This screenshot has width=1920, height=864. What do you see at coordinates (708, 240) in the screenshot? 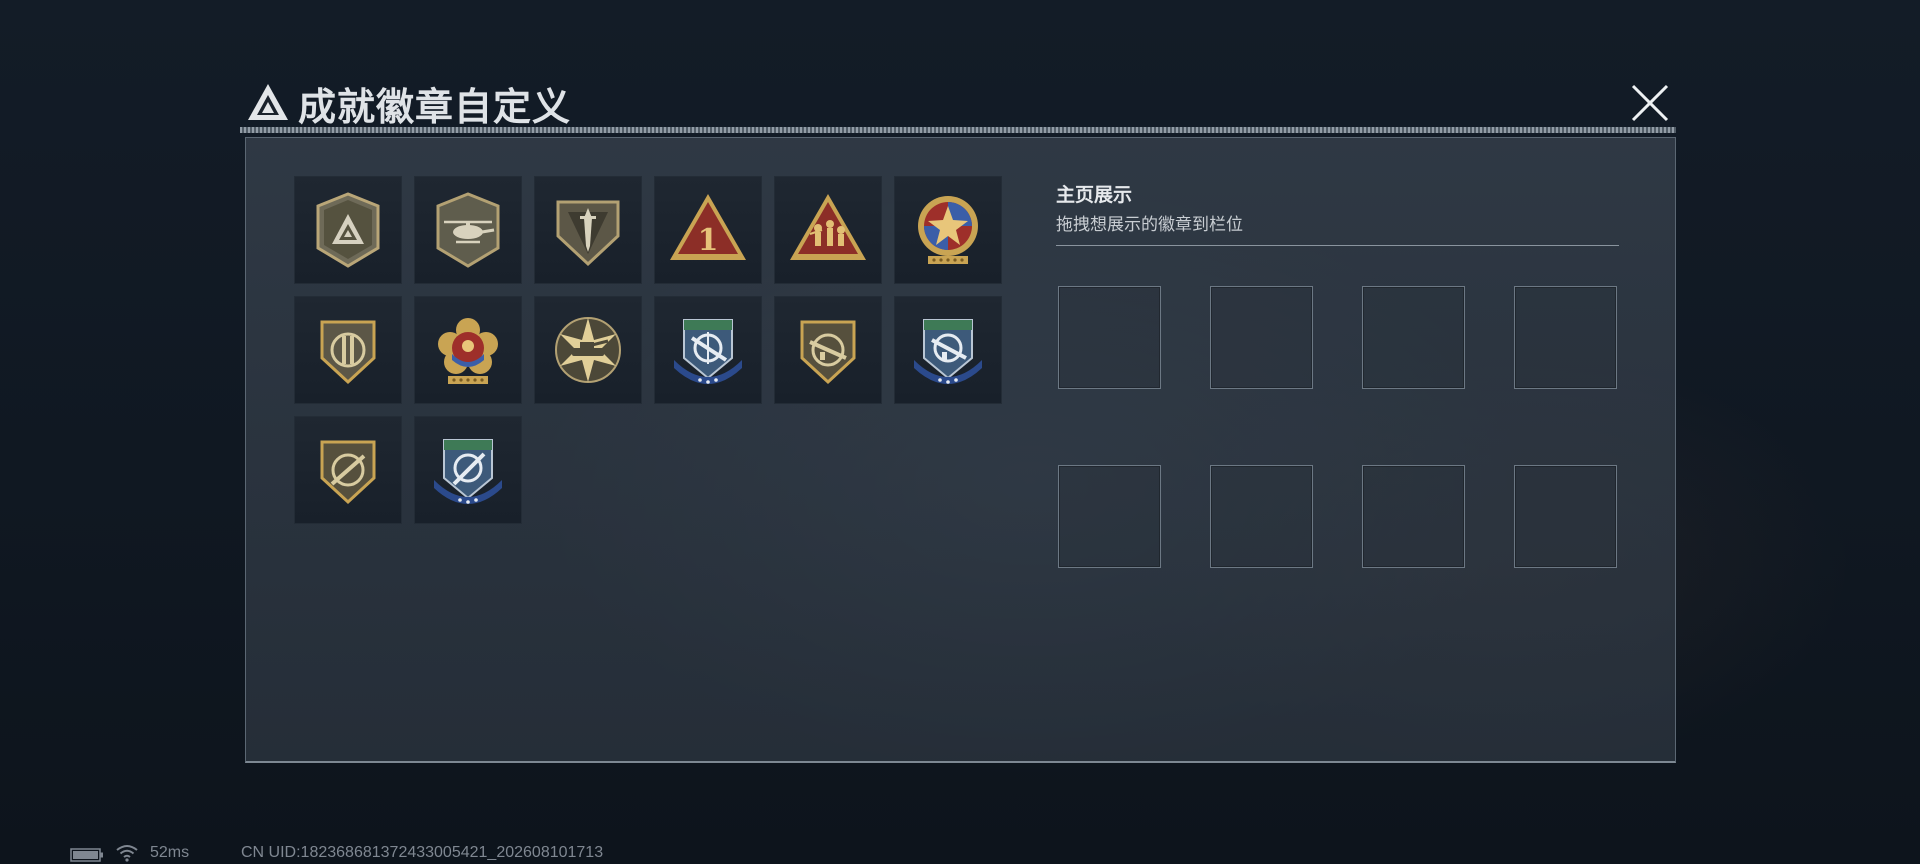
I see `svg-text: 1` at bounding box center [708, 240].